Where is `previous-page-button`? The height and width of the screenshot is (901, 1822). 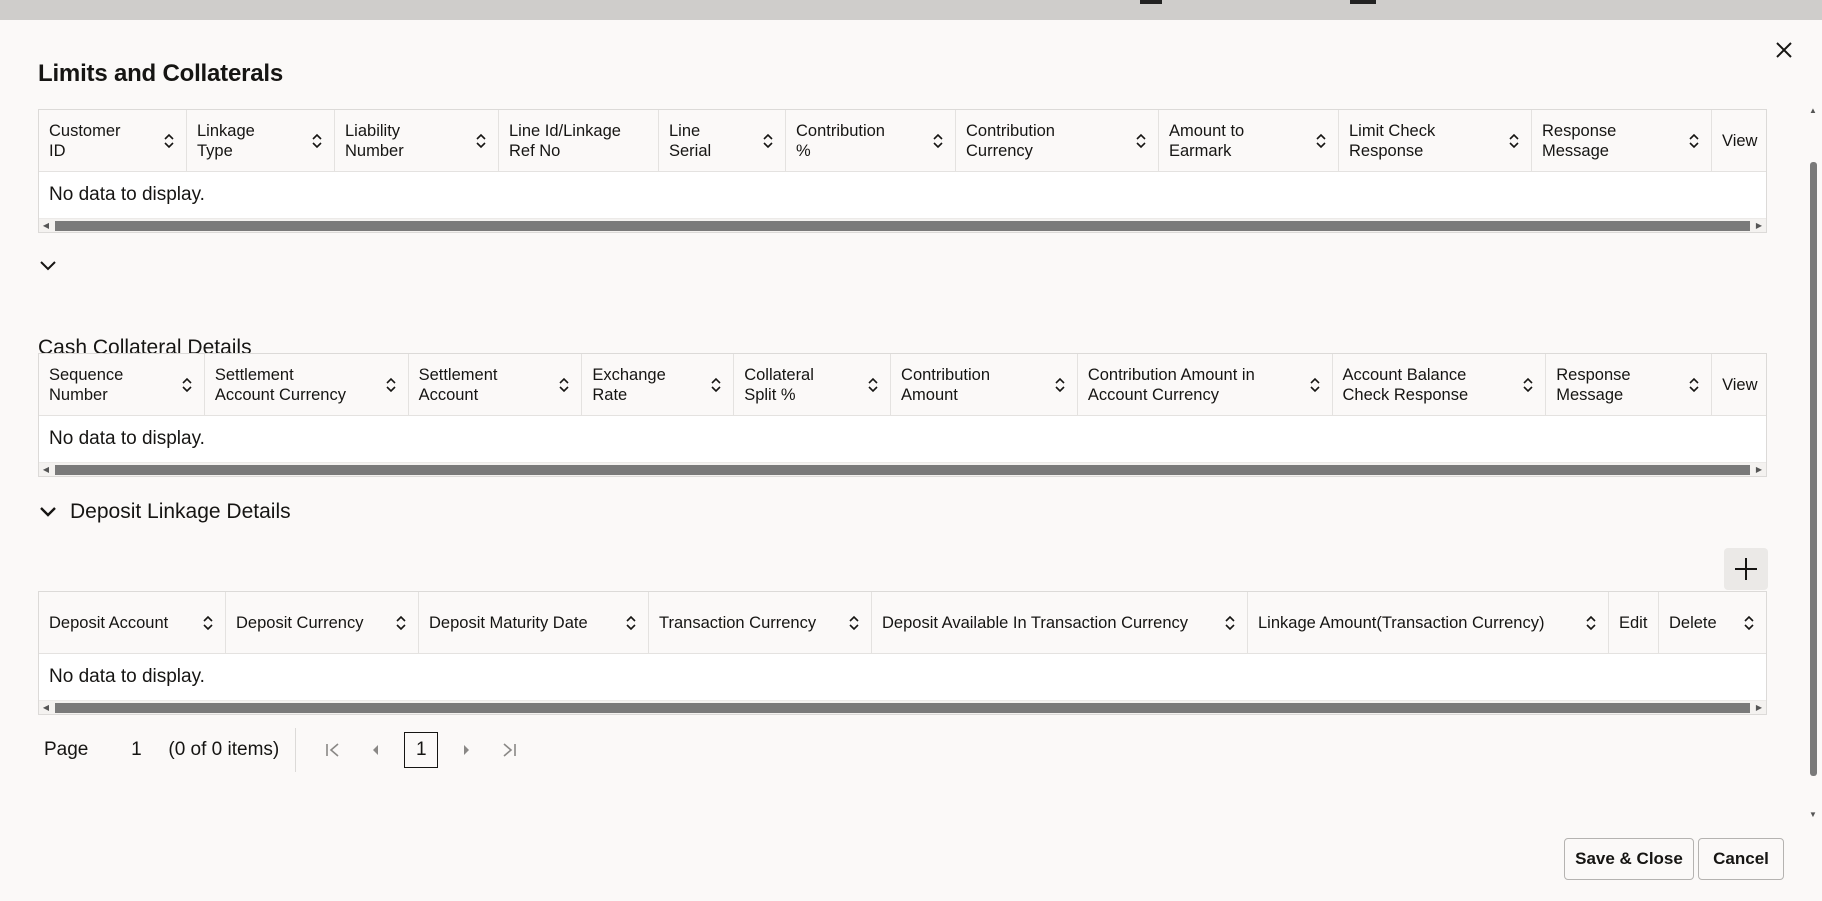
previous-page-button is located at coordinates (375, 750).